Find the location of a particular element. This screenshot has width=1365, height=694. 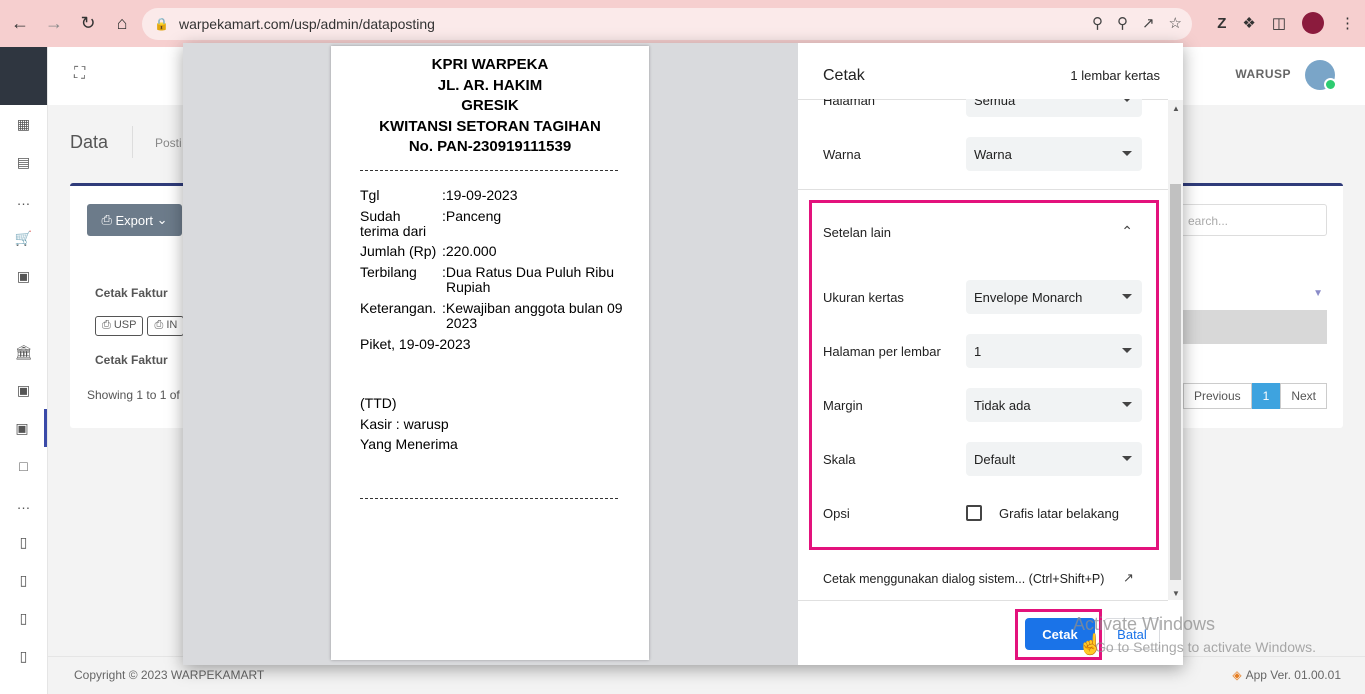

print-in-button: ⎙ IN is located at coordinates (166, 326).